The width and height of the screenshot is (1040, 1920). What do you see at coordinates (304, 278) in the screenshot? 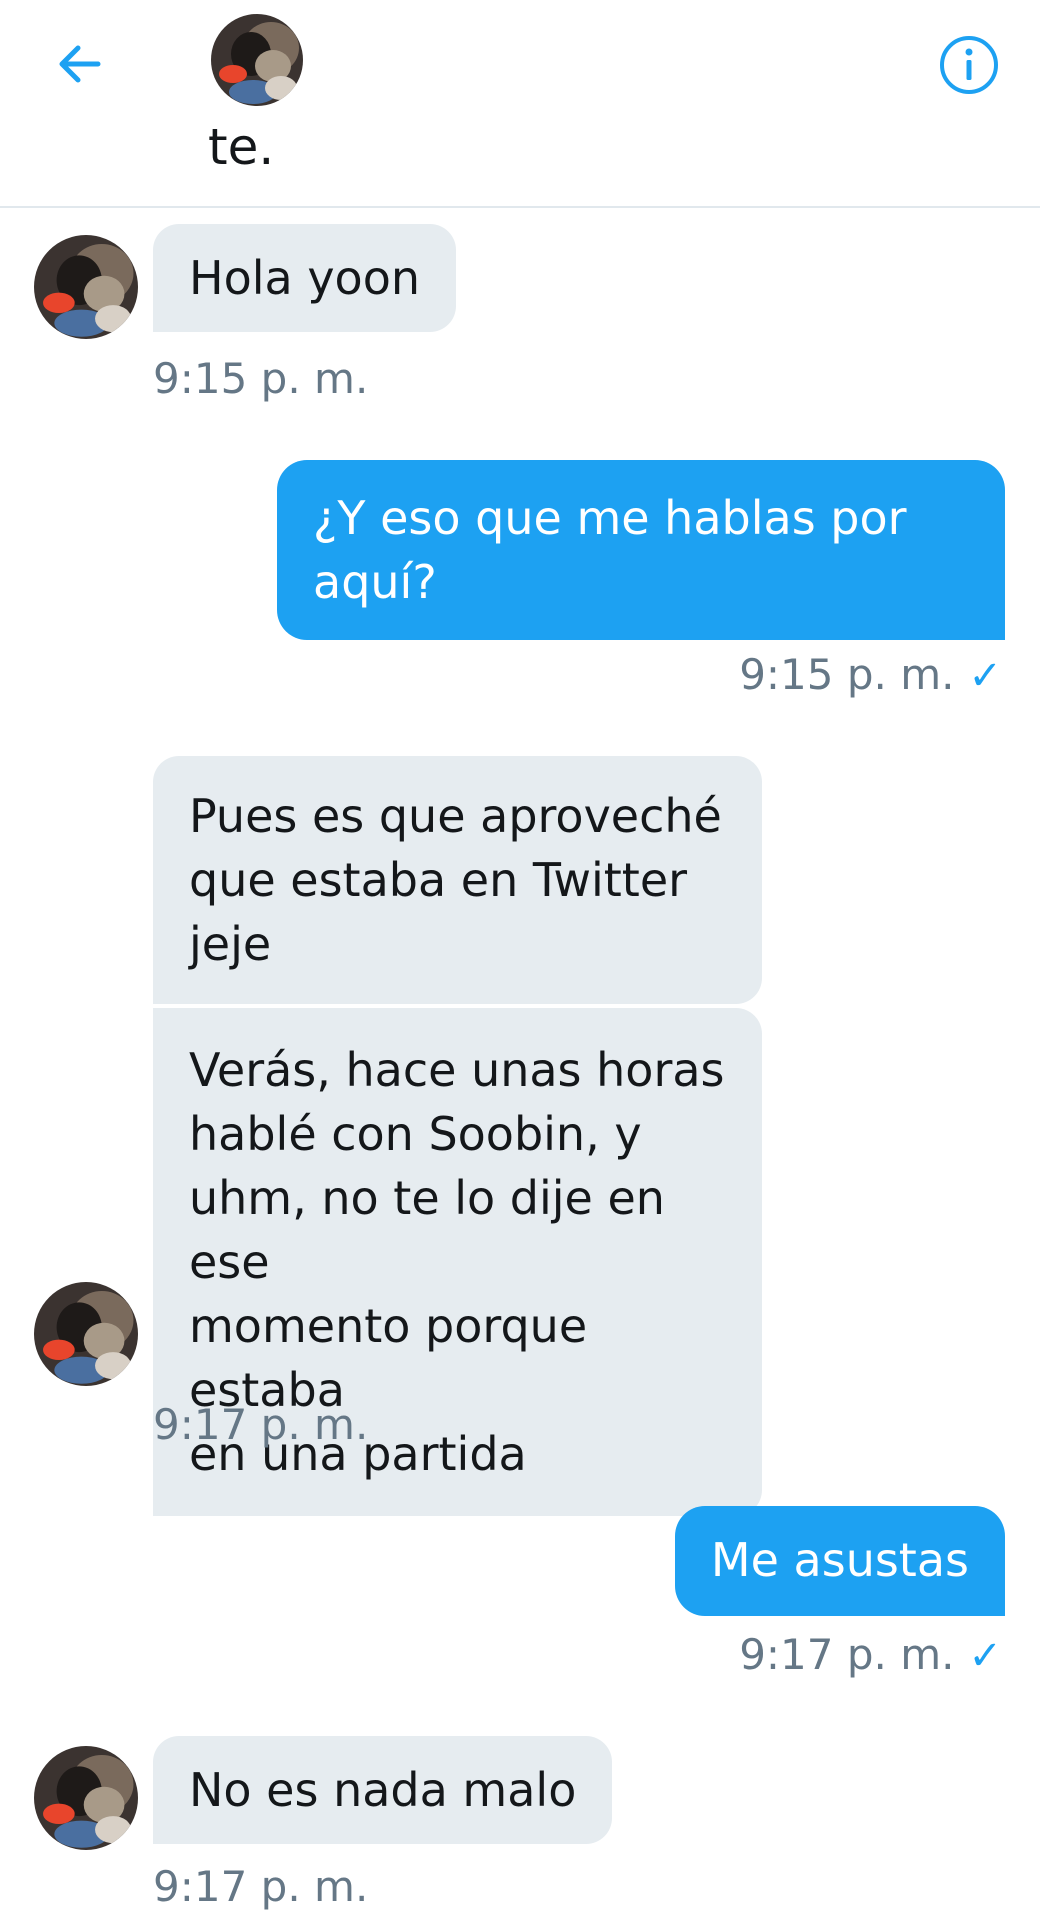
I see `incoming-message-bubble: Hola yoon` at bounding box center [304, 278].